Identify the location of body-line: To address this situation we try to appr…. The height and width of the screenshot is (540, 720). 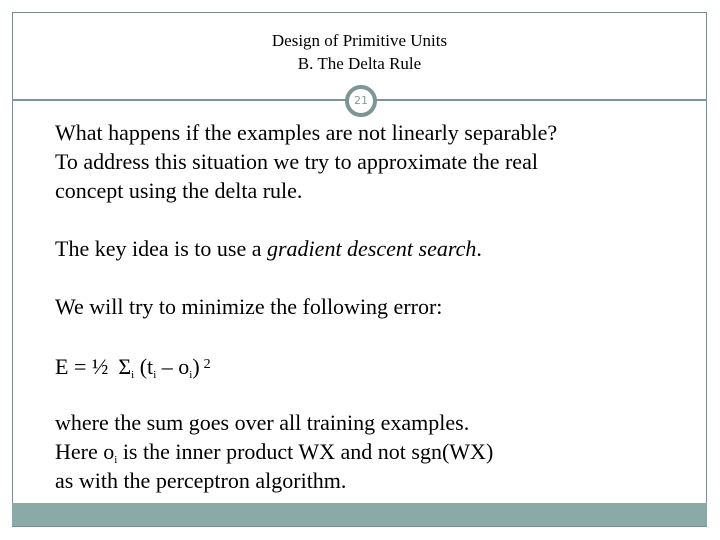
(296, 161).